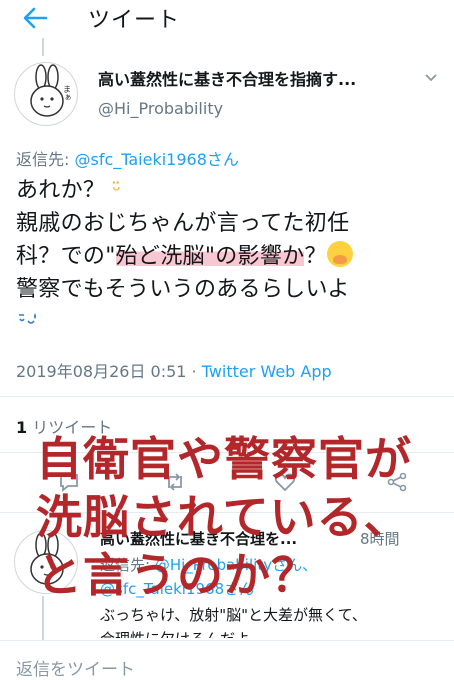 This screenshot has width=454, height=680. Describe the element at coordinates (315, 256) in the screenshot. I see `tweet-line-3c: ？` at that location.